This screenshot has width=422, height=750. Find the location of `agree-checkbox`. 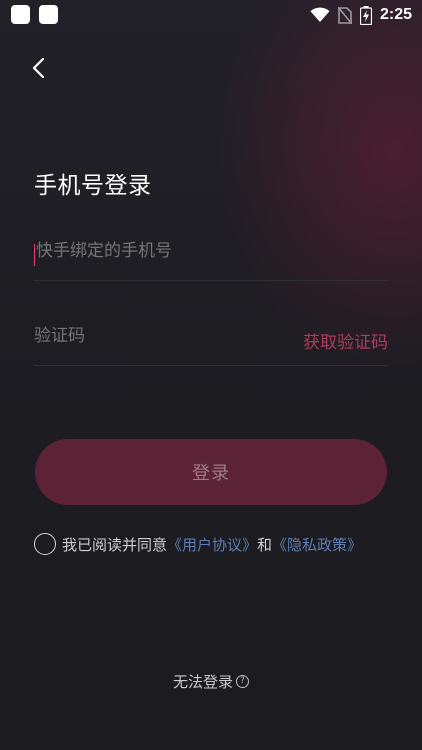

agree-checkbox is located at coordinates (45, 544).